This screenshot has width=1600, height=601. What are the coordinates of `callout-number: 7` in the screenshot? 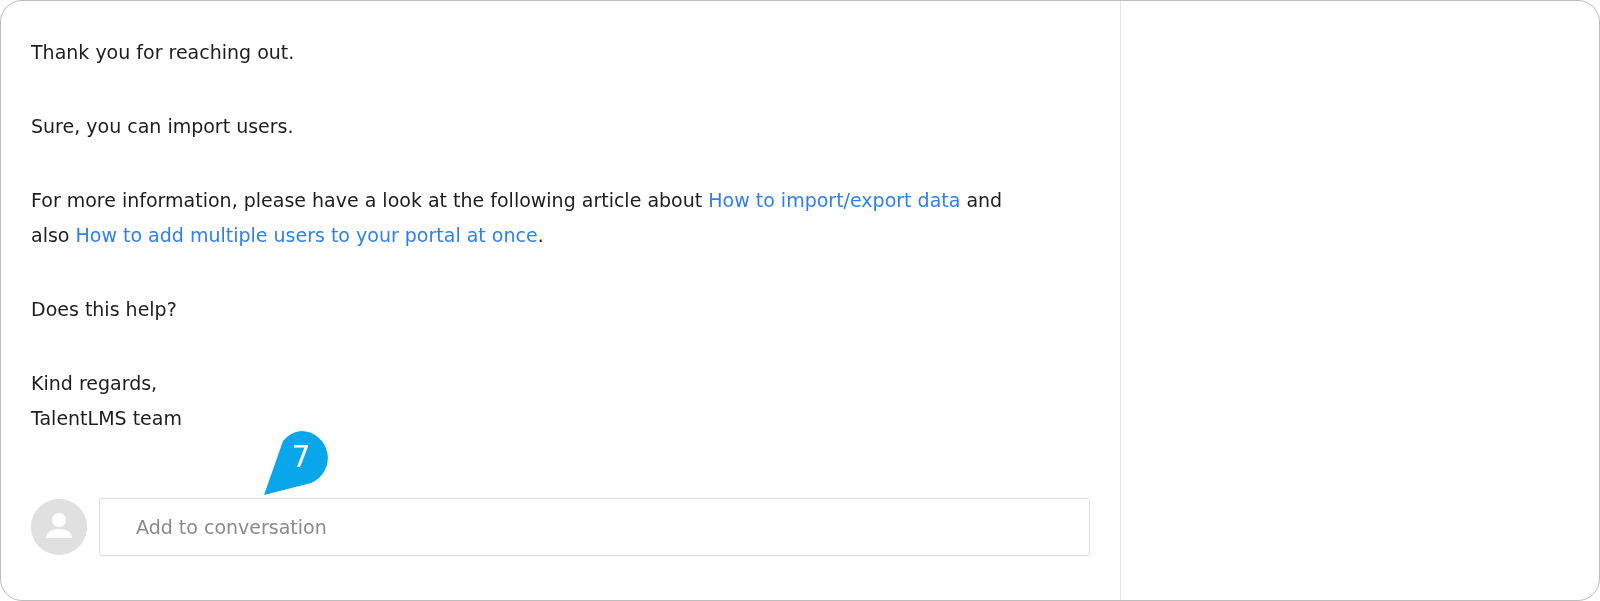 It's located at (301, 457).